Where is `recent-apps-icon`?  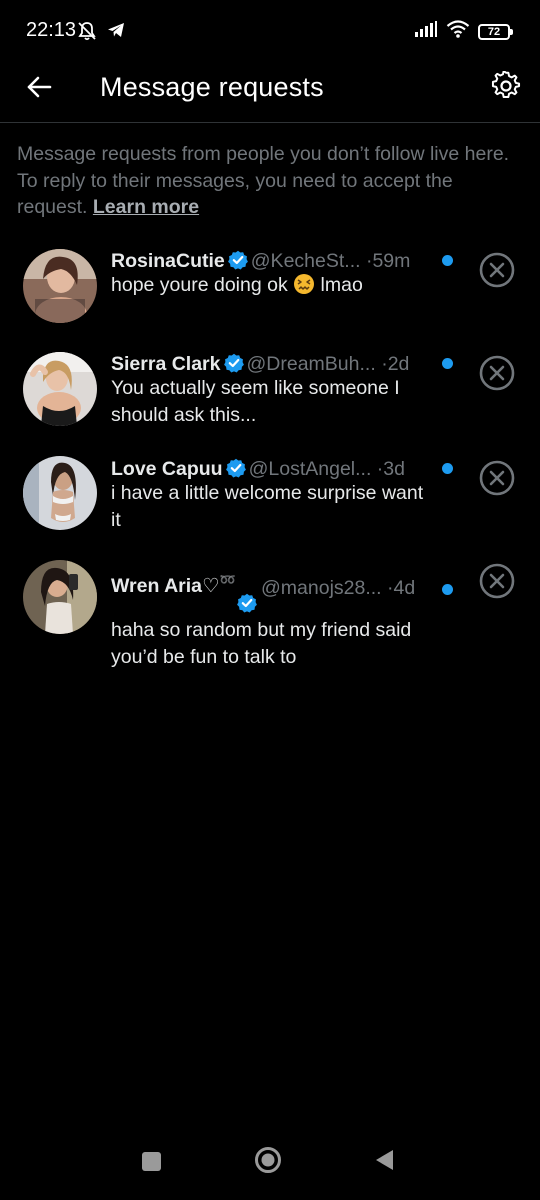
recent-apps-icon is located at coordinates (151, 1161).